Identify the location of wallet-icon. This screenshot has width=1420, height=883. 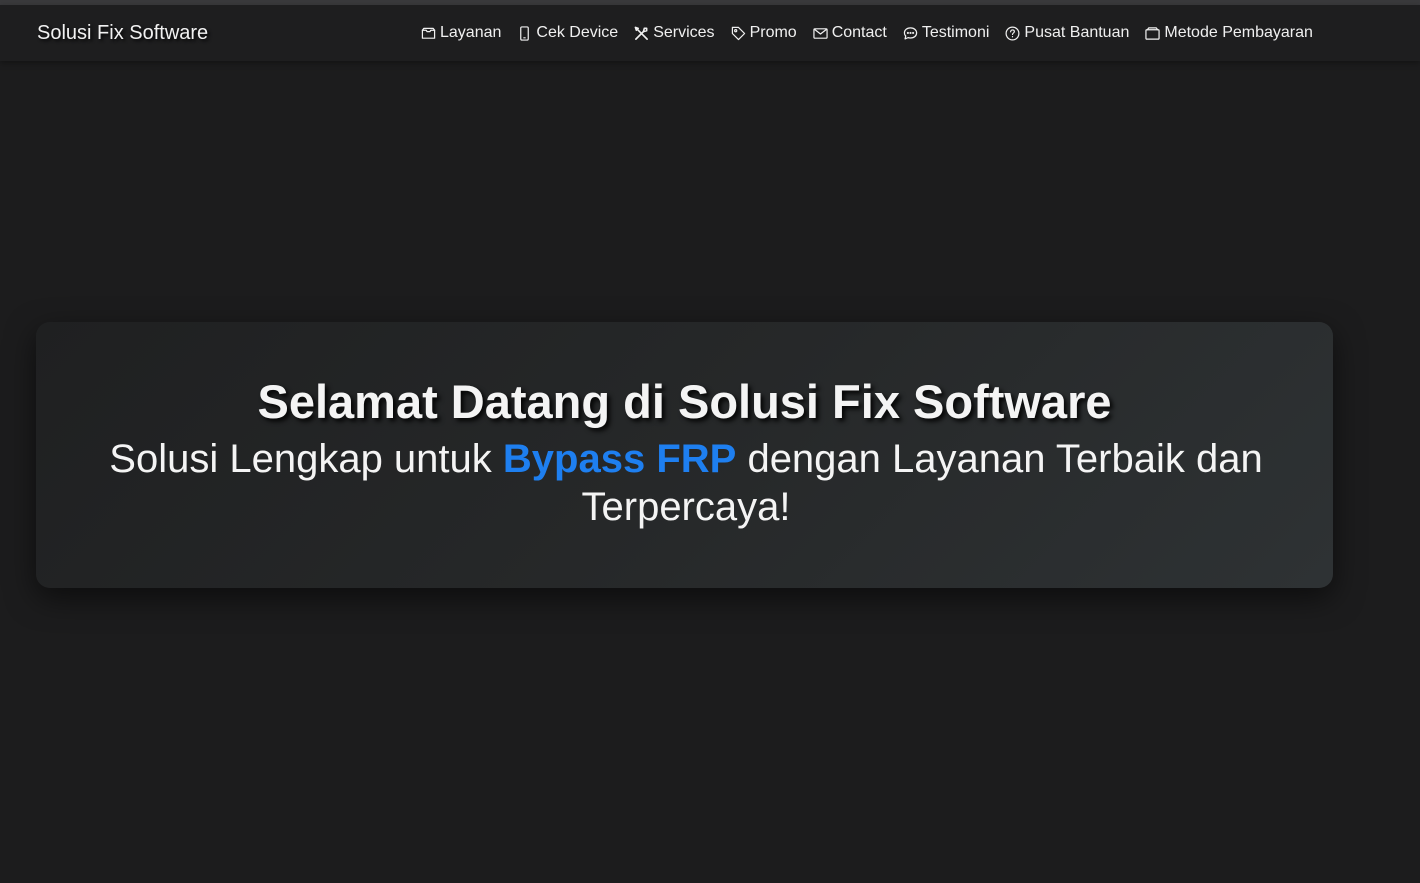
(1153, 33).